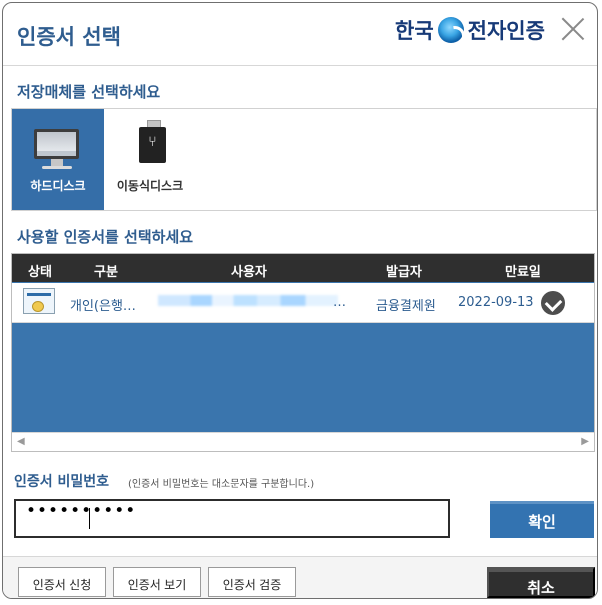 This screenshot has width=602, height=605. Describe the element at coordinates (40, 272) in the screenshot. I see `column-status: 상태` at that location.